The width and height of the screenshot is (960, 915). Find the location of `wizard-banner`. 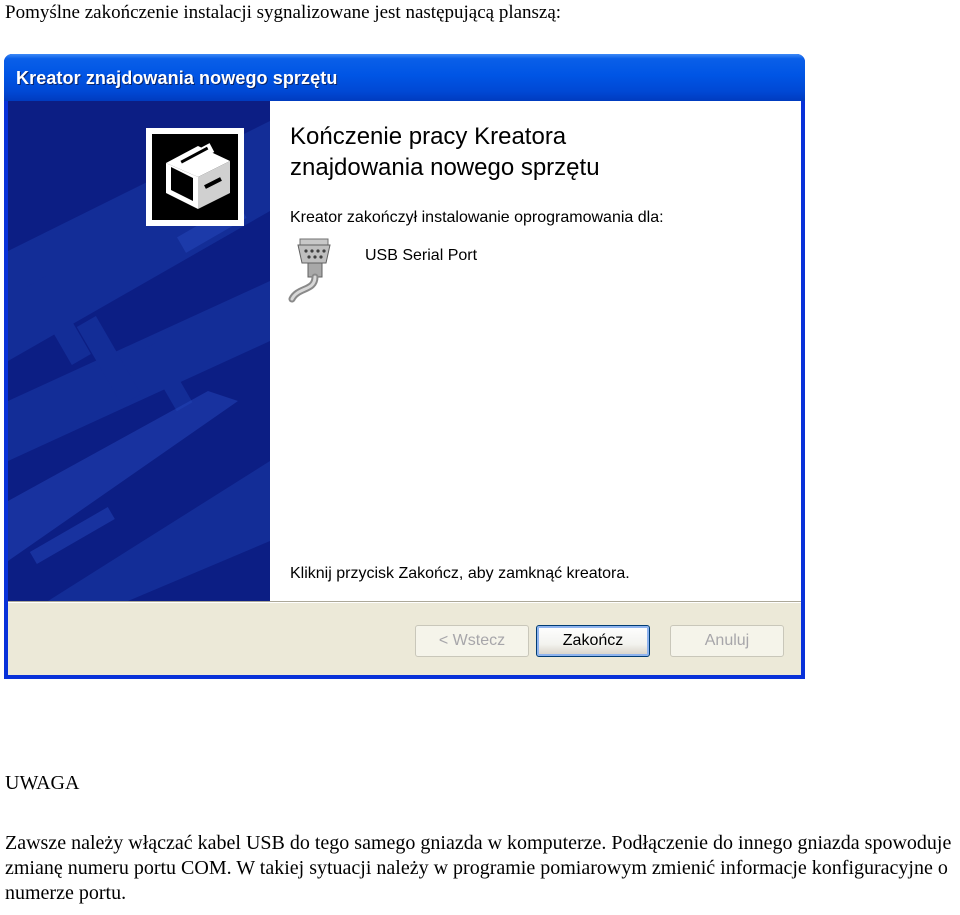

wizard-banner is located at coordinates (139, 351).